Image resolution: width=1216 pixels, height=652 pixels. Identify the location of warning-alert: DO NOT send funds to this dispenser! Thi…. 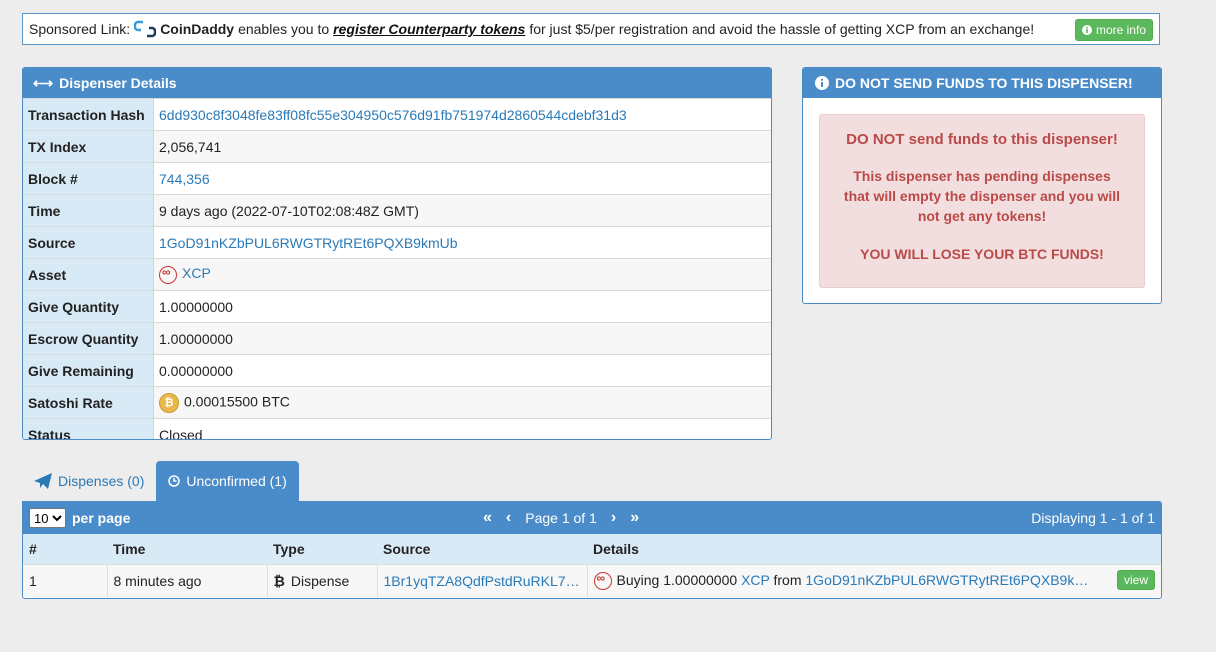
(982, 201).